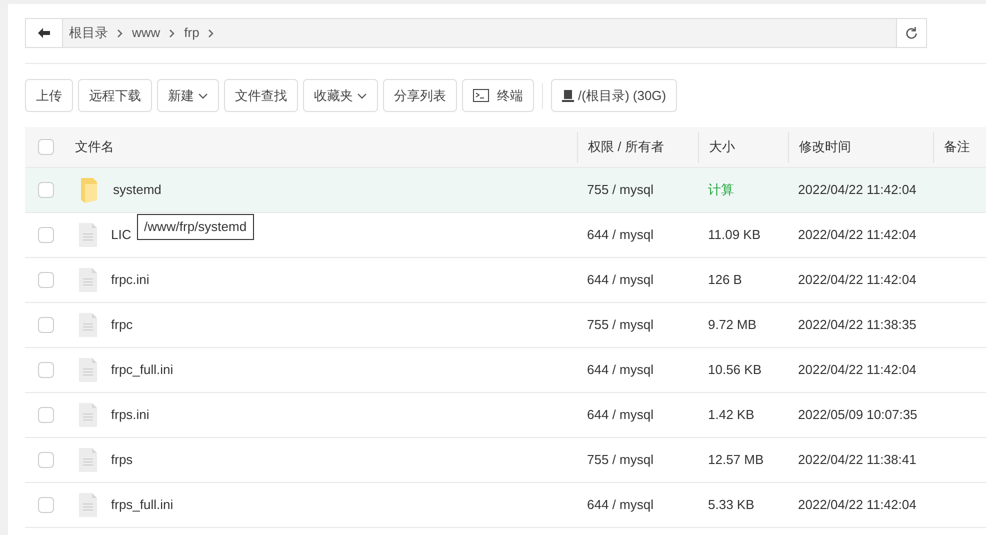 This screenshot has height=535, width=986. What do you see at coordinates (732, 324) in the screenshot?
I see `size-text: 9.72 MB` at bounding box center [732, 324].